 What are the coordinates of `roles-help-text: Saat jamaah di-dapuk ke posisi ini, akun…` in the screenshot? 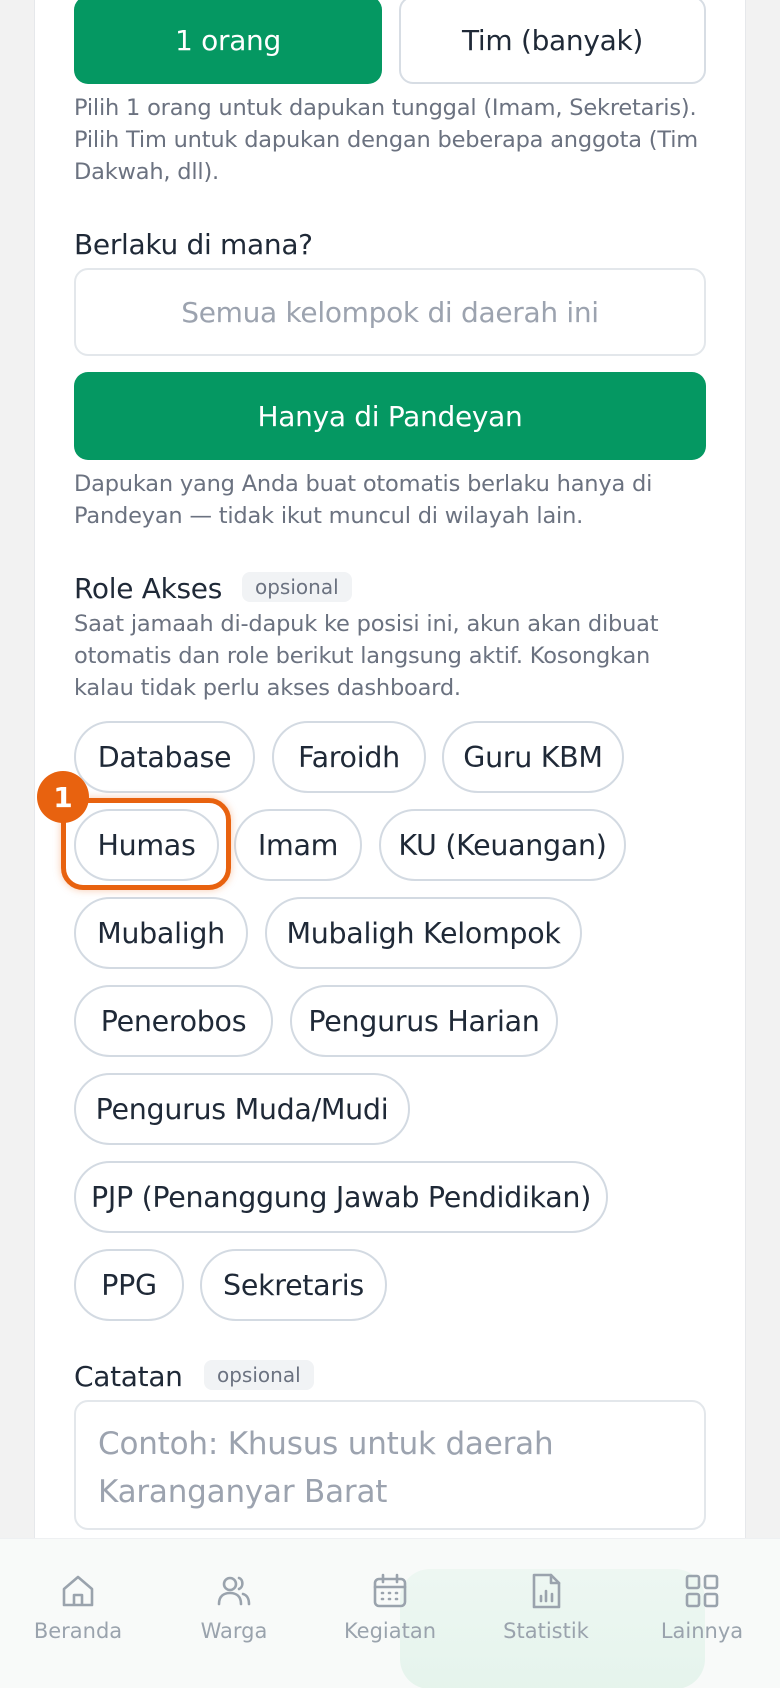 It's located at (366, 656).